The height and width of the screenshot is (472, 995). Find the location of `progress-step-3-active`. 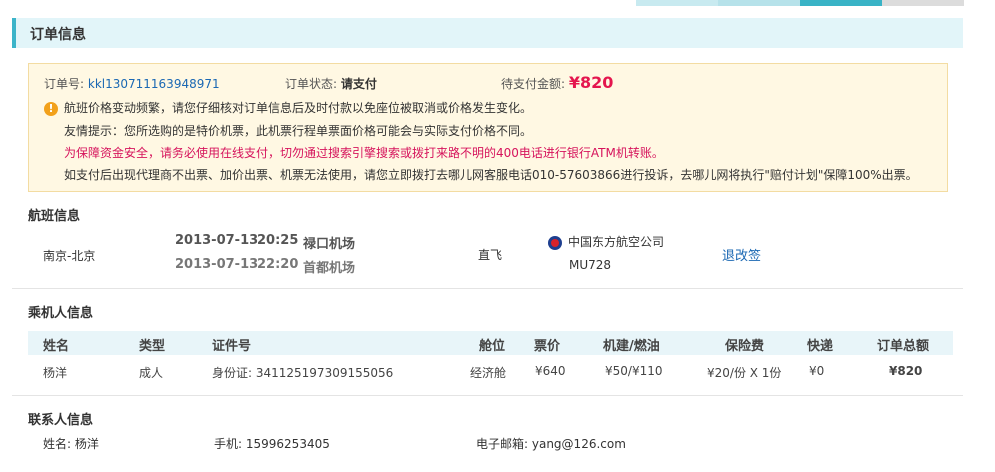

progress-step-3-active is located at coordinates (841, 3).